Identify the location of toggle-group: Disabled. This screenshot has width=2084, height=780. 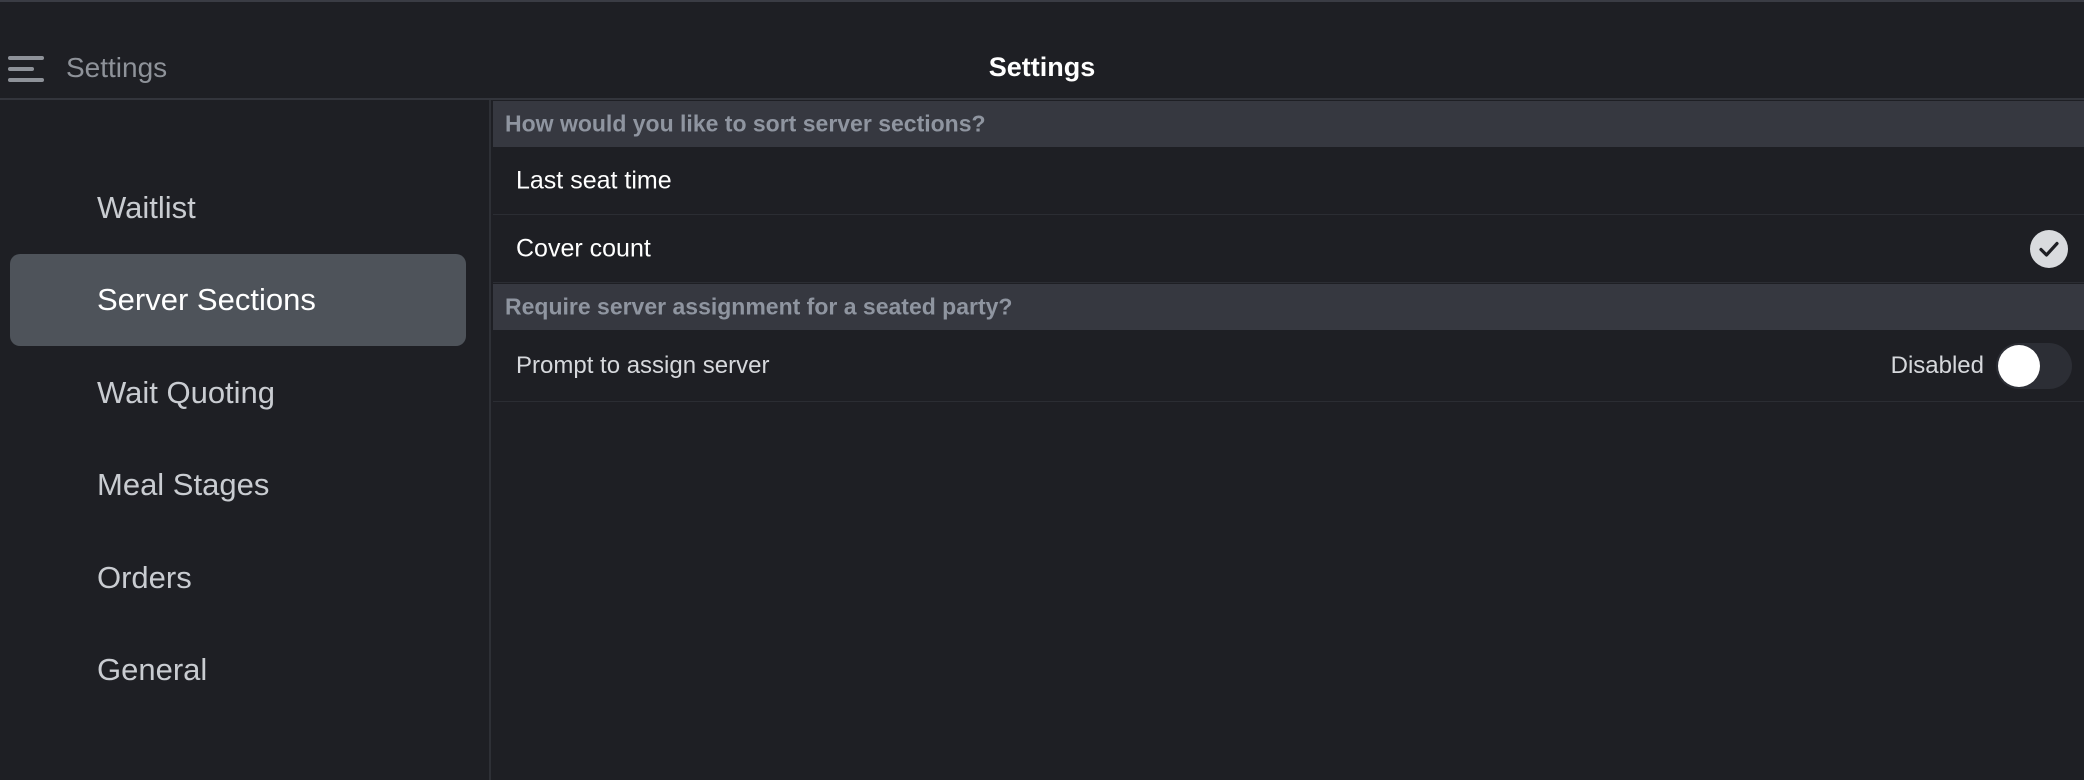
(1981, 366).